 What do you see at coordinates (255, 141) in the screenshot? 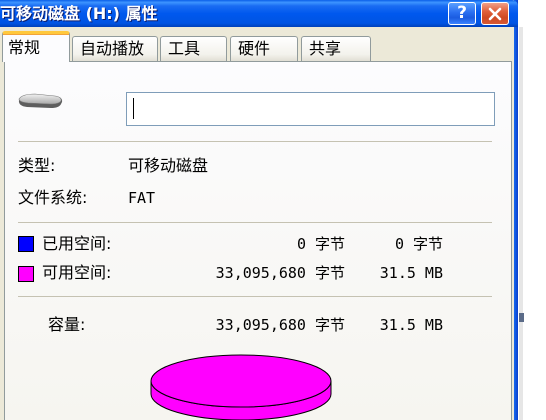
I see `divider-top` at bounding box center [255, 141].